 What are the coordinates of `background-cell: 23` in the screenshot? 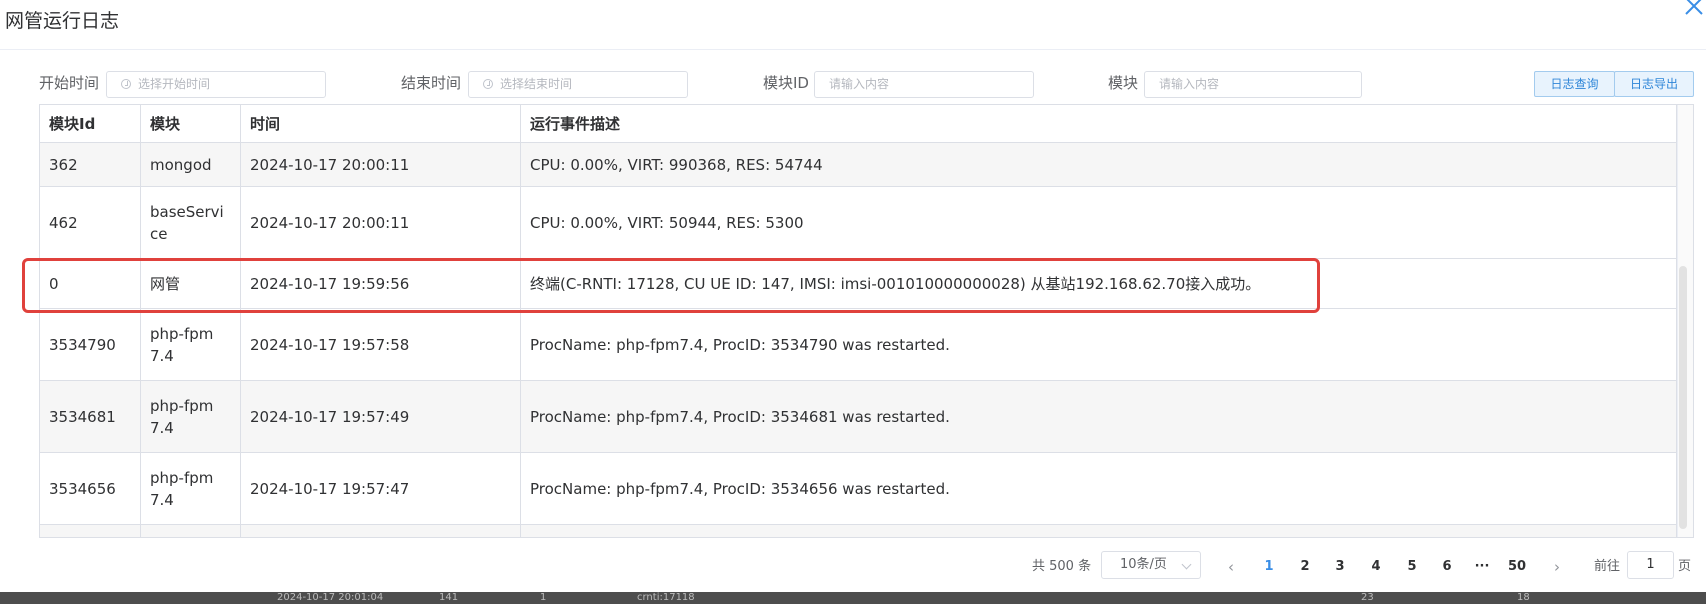 It's located at (1367, 597).